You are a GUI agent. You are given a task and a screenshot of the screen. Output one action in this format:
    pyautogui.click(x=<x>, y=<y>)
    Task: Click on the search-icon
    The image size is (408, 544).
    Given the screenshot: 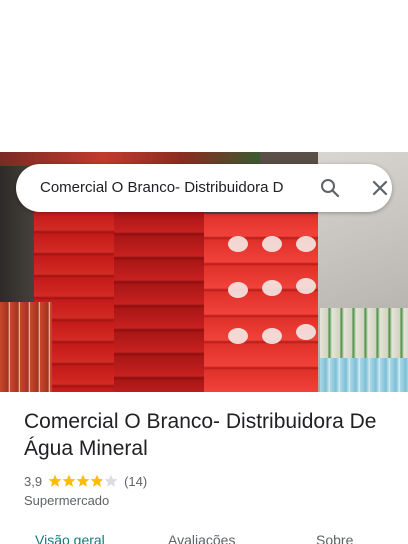 What is the action you would take?
    pyautogui.click(x=330, y=188)
    